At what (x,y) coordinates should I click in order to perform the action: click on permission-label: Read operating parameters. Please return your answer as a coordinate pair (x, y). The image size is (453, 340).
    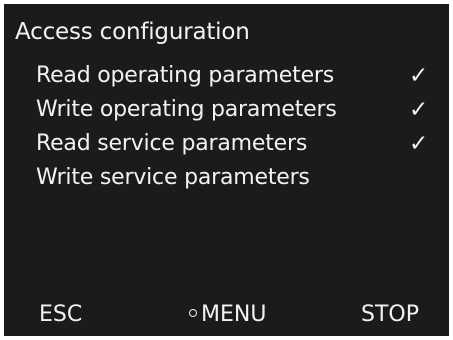
    Looking at the image, I should click on (185, 75).